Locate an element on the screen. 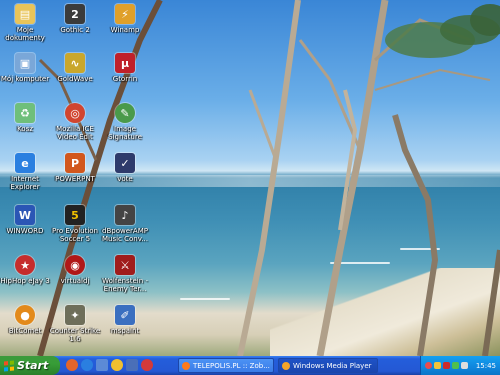 The width and height of the screenshot is (500, 375). internet-explorer-icon: e is located at coordinates (25, 163).